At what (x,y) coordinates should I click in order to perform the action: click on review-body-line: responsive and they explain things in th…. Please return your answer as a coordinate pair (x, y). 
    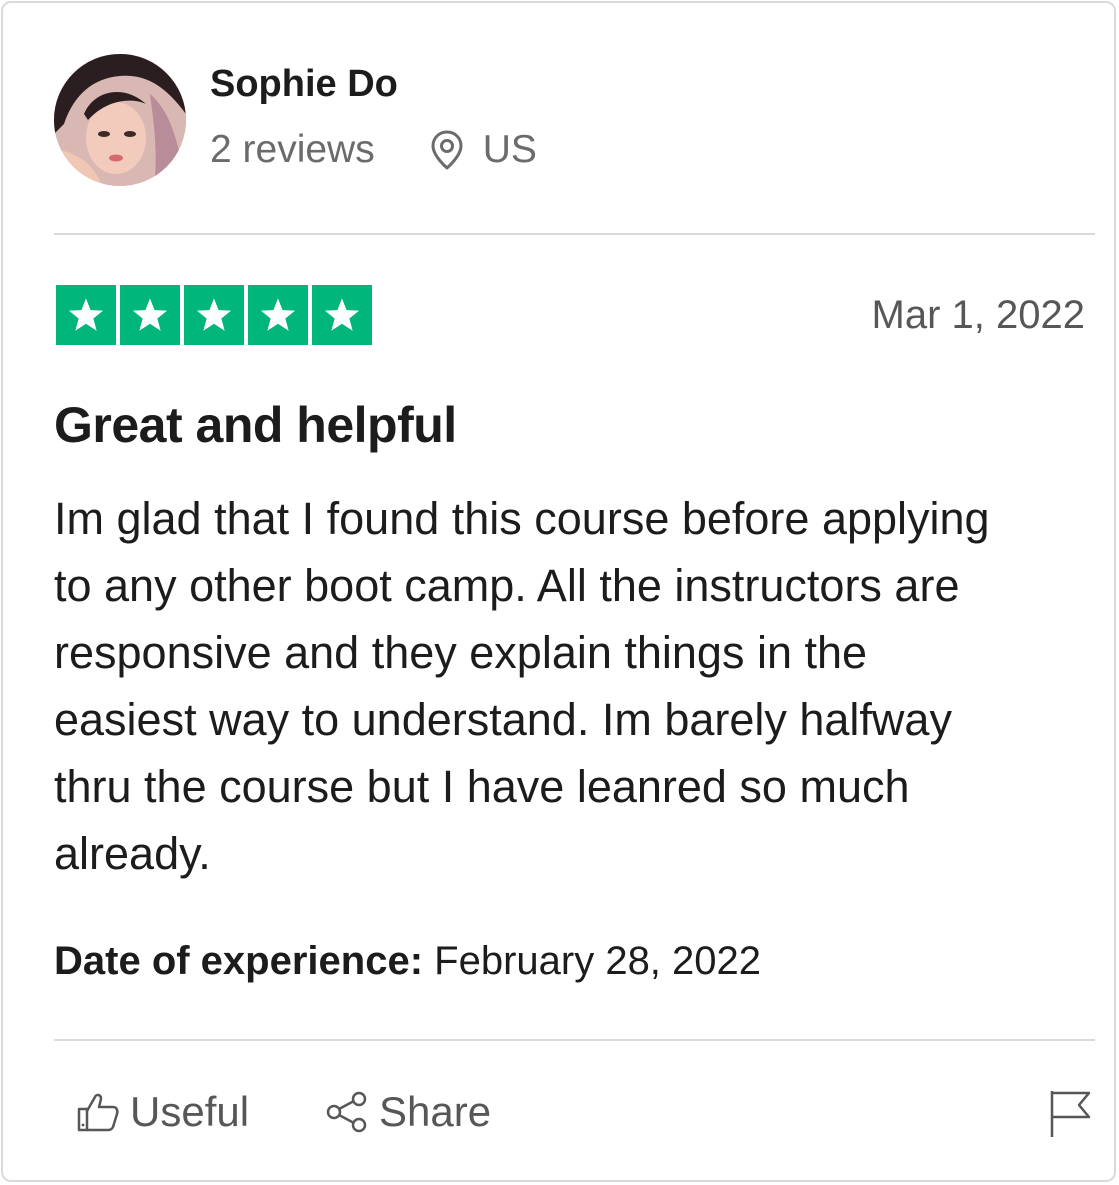
    Looking at the image, I should click on (461, 652).